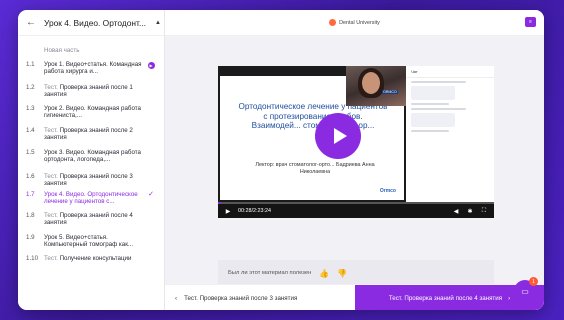 The height and width of the screenshot is (320, 564). I want to click on lesson-item: 1.6 Тест. Проверка знаний после 3 занятия, so click(91, 180).